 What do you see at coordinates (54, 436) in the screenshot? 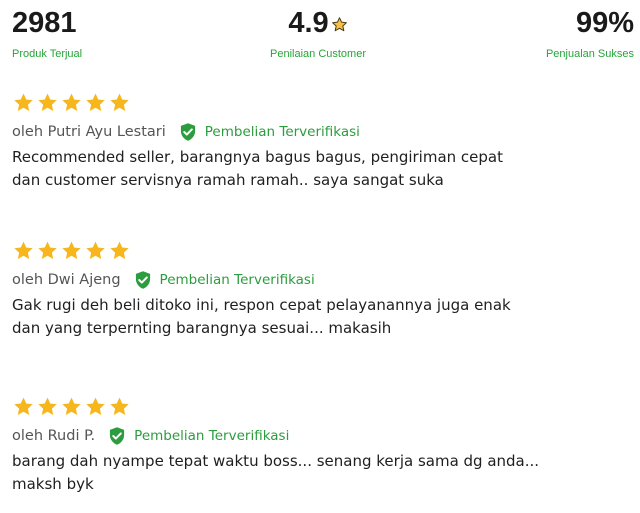
I see `reviewer-name: oleh Rudi P.` at bounding box center [54, 436].